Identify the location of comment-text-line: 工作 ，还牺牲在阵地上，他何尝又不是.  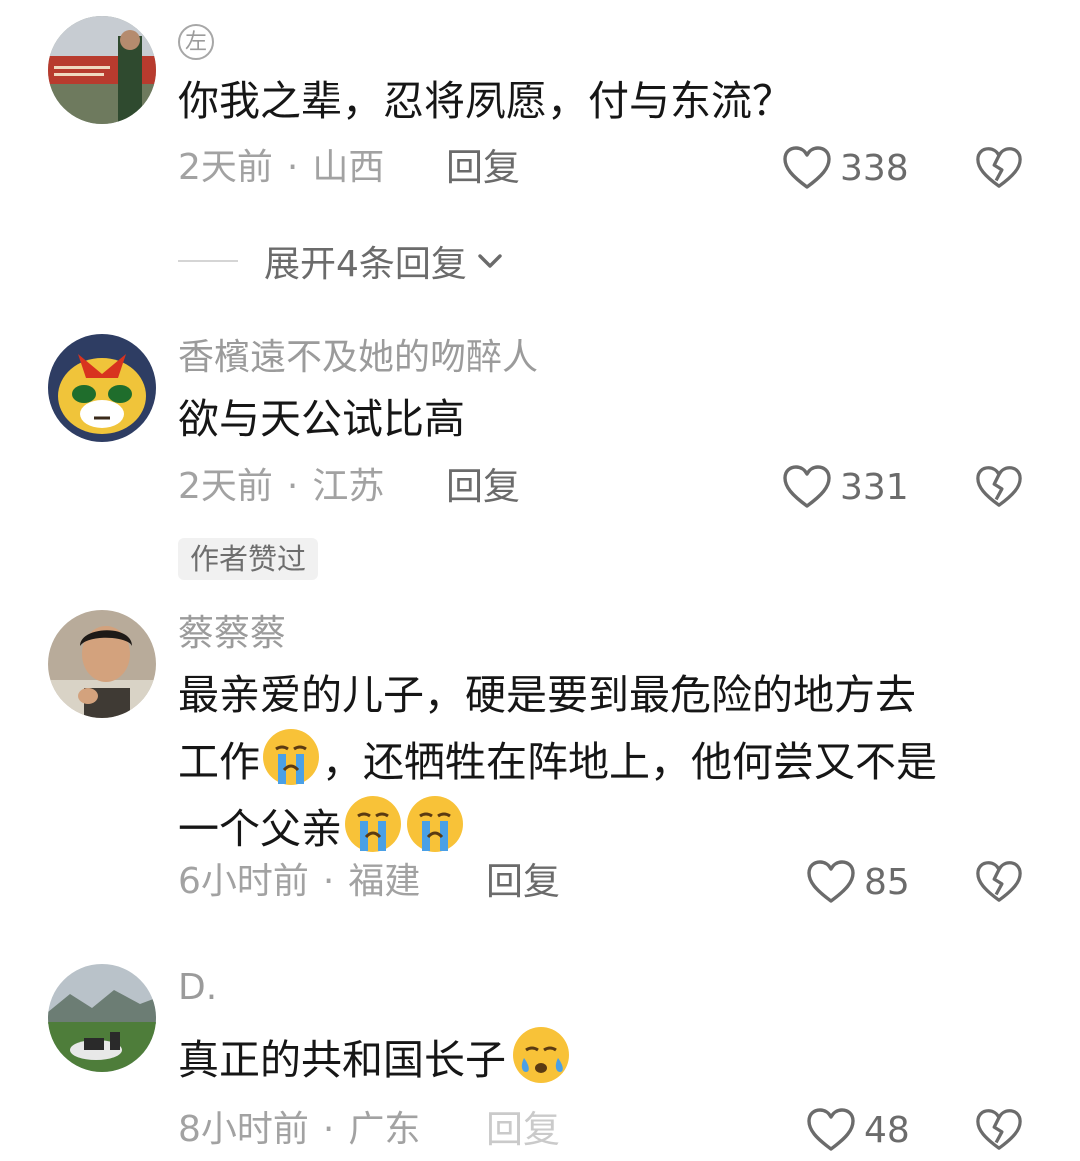
(608, 759).